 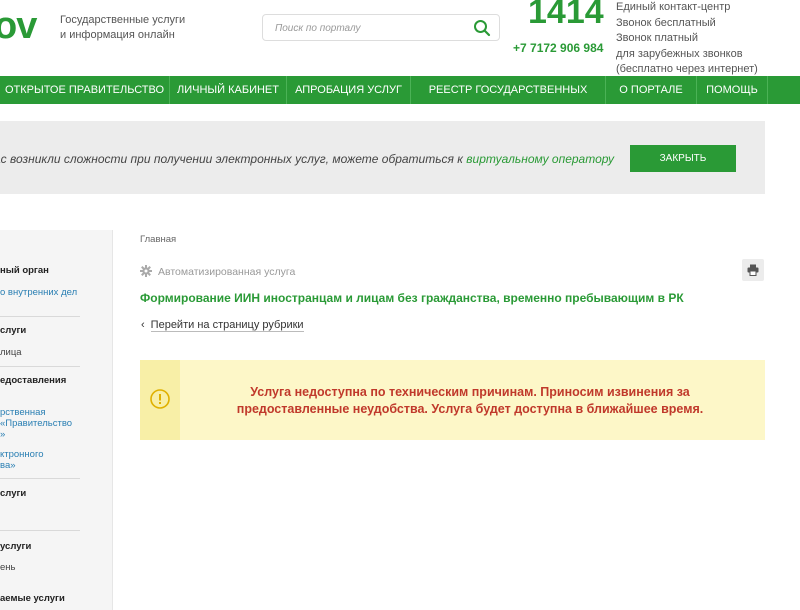 What do you see at coordinates (38, 293) in the screenshot?
I see `sidebar-link: о внутренних дел` at bounding box center [38, 293].